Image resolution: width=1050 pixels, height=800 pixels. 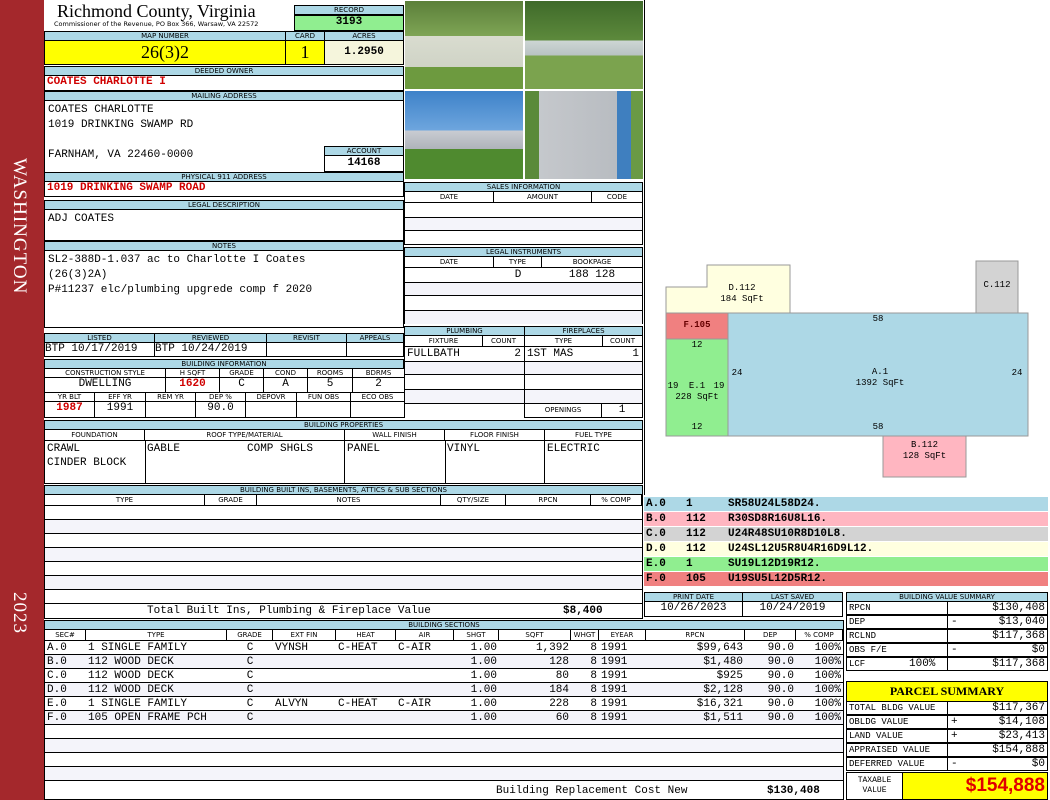 I want to click on fireplace-row, so click(x=583, y=368).